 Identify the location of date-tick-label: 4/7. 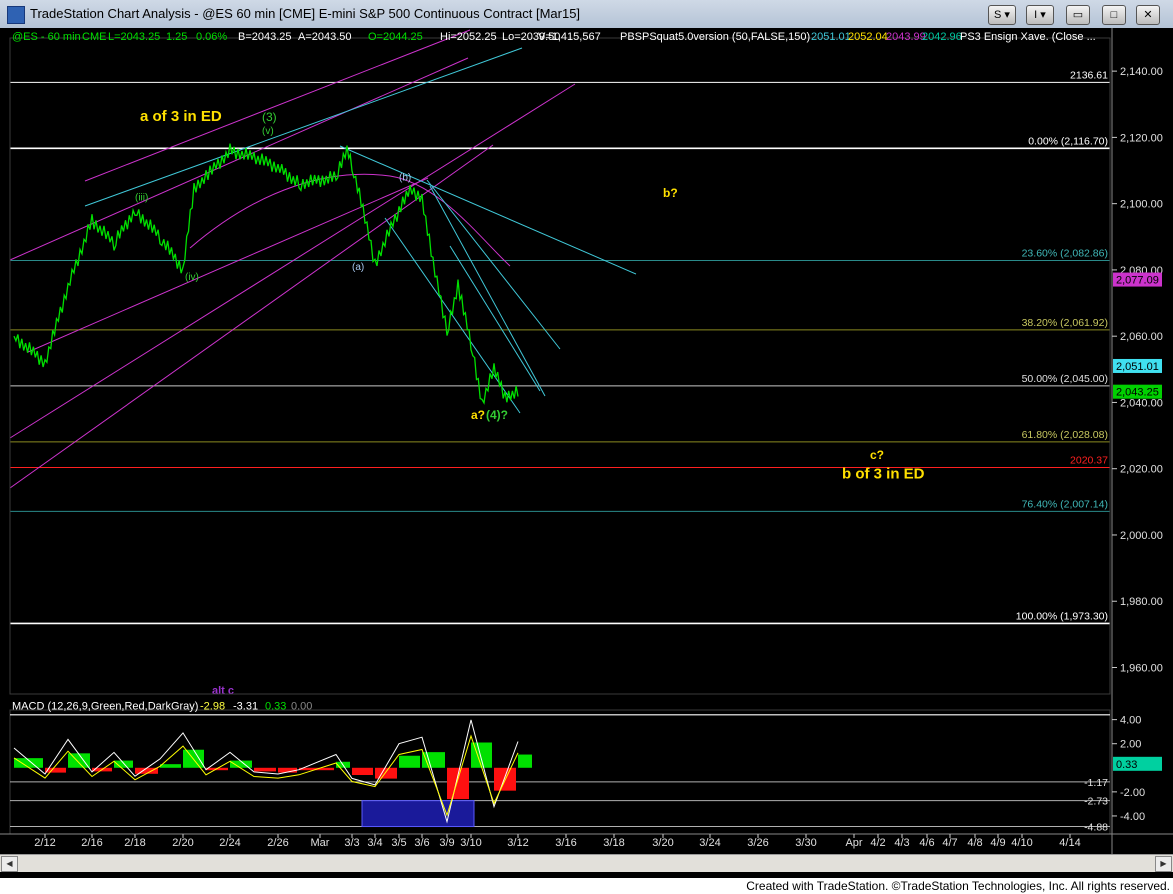
(949, 843).